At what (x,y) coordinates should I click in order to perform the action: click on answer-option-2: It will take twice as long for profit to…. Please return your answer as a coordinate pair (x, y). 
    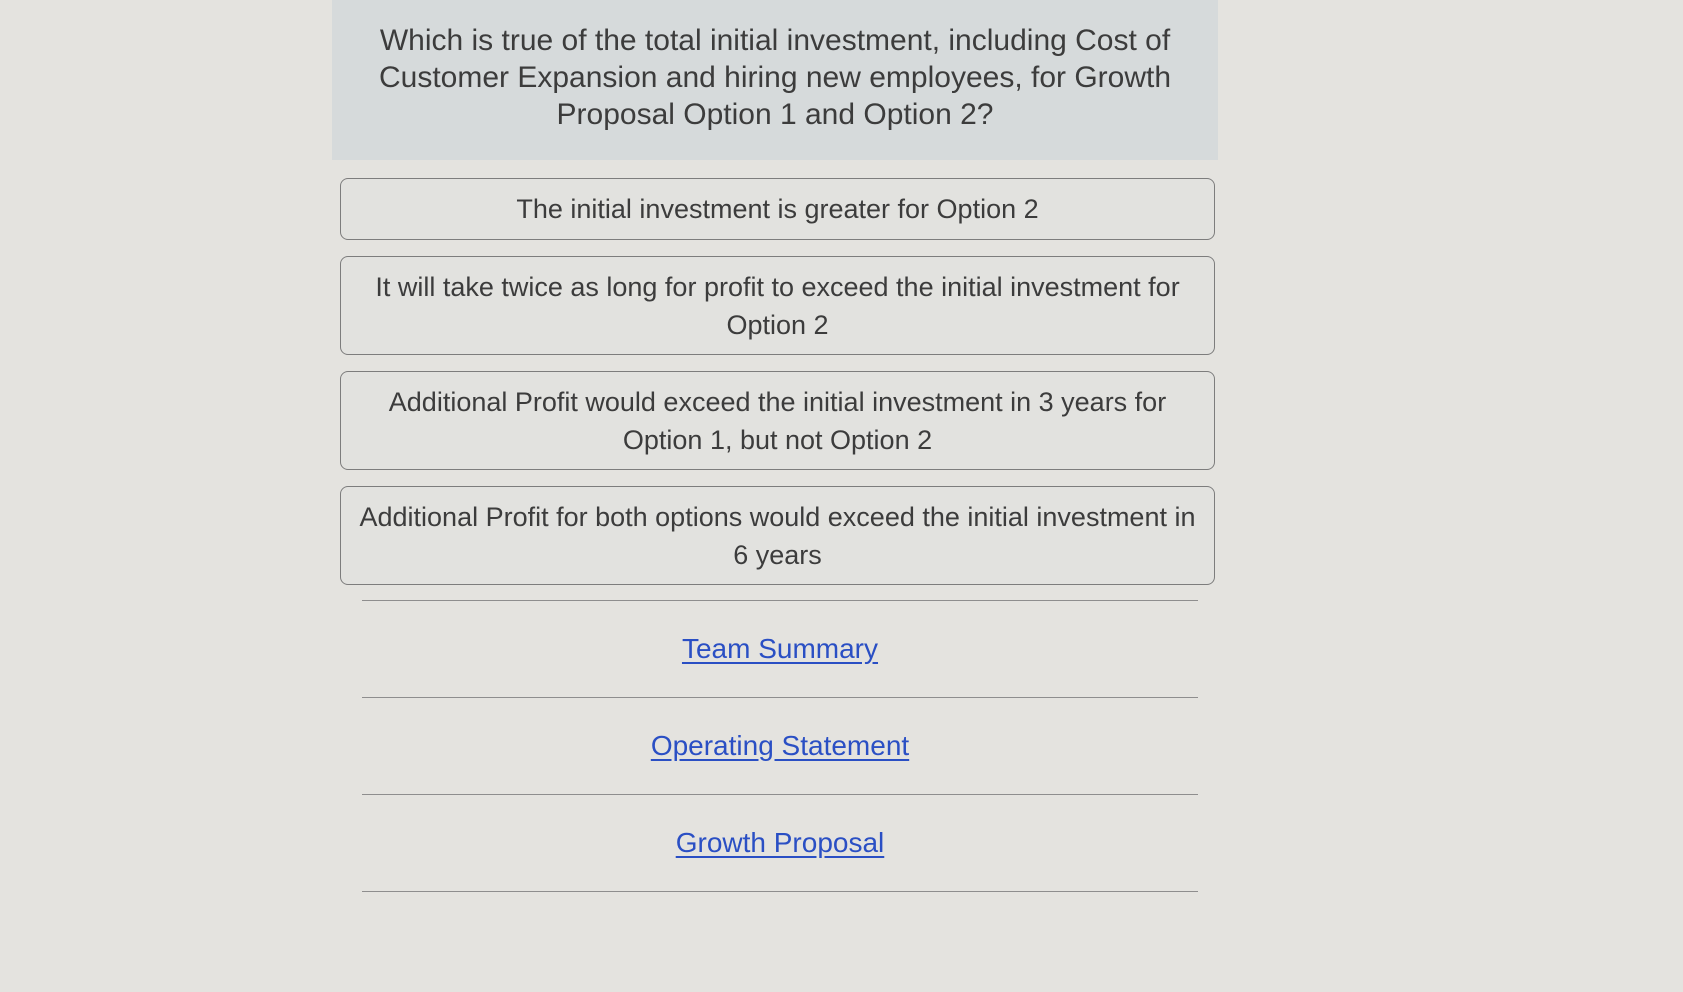
    Looking at the image, I should click on (777, 305).